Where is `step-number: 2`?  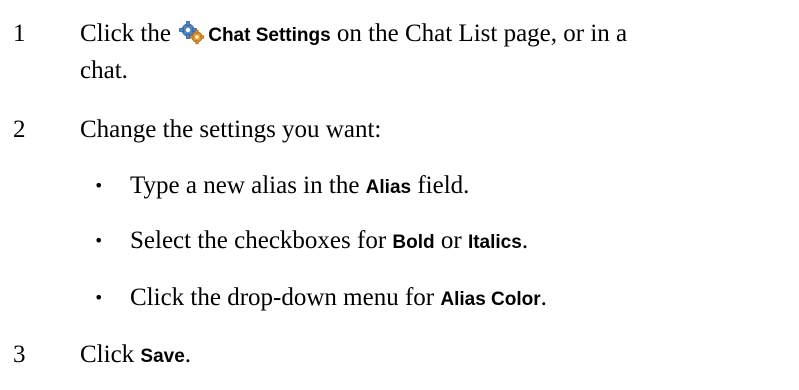
step-number: 2 is located at coordinates (19, 129).